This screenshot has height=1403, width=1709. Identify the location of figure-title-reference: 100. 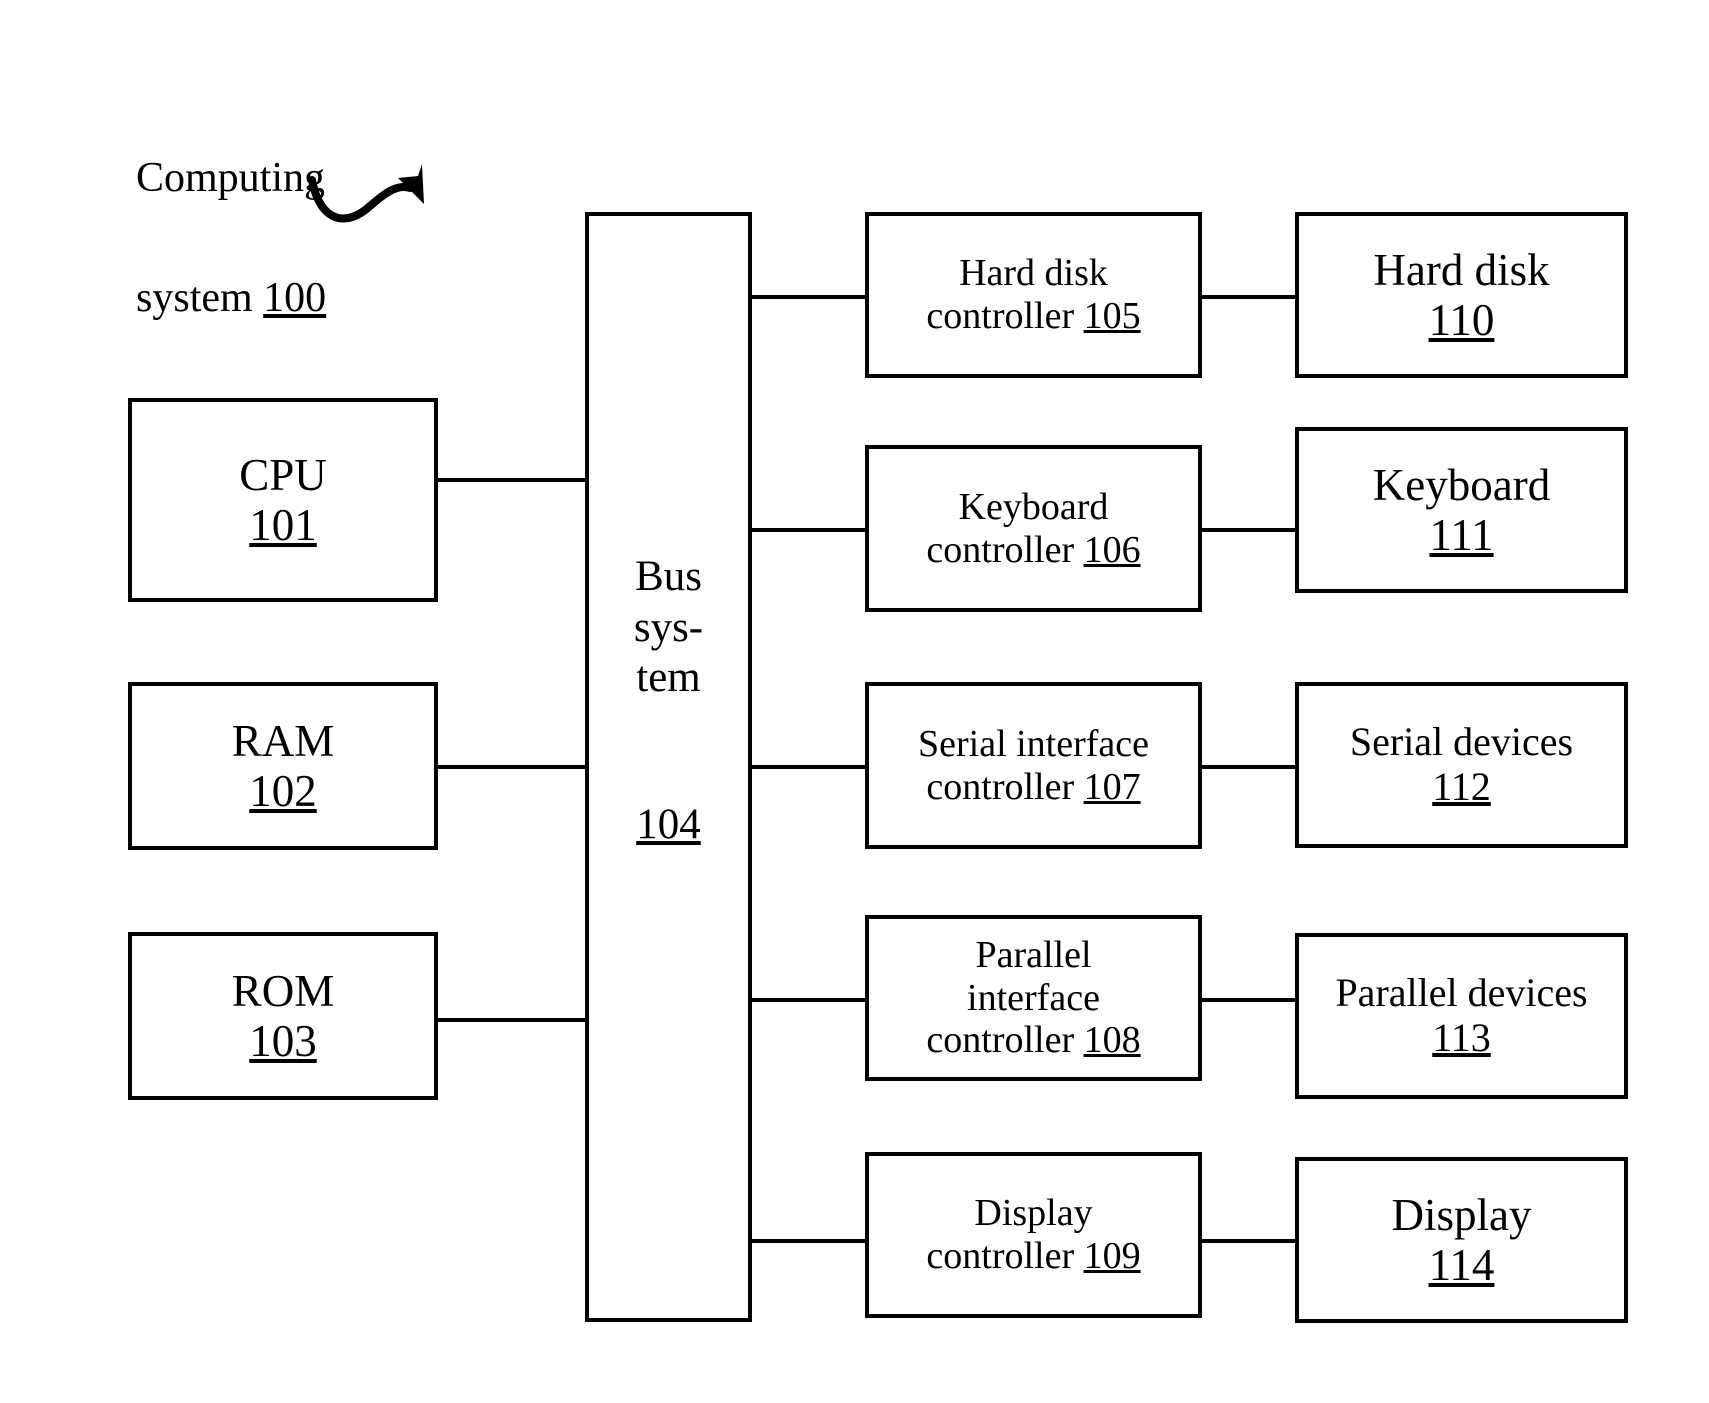
(295, 298).